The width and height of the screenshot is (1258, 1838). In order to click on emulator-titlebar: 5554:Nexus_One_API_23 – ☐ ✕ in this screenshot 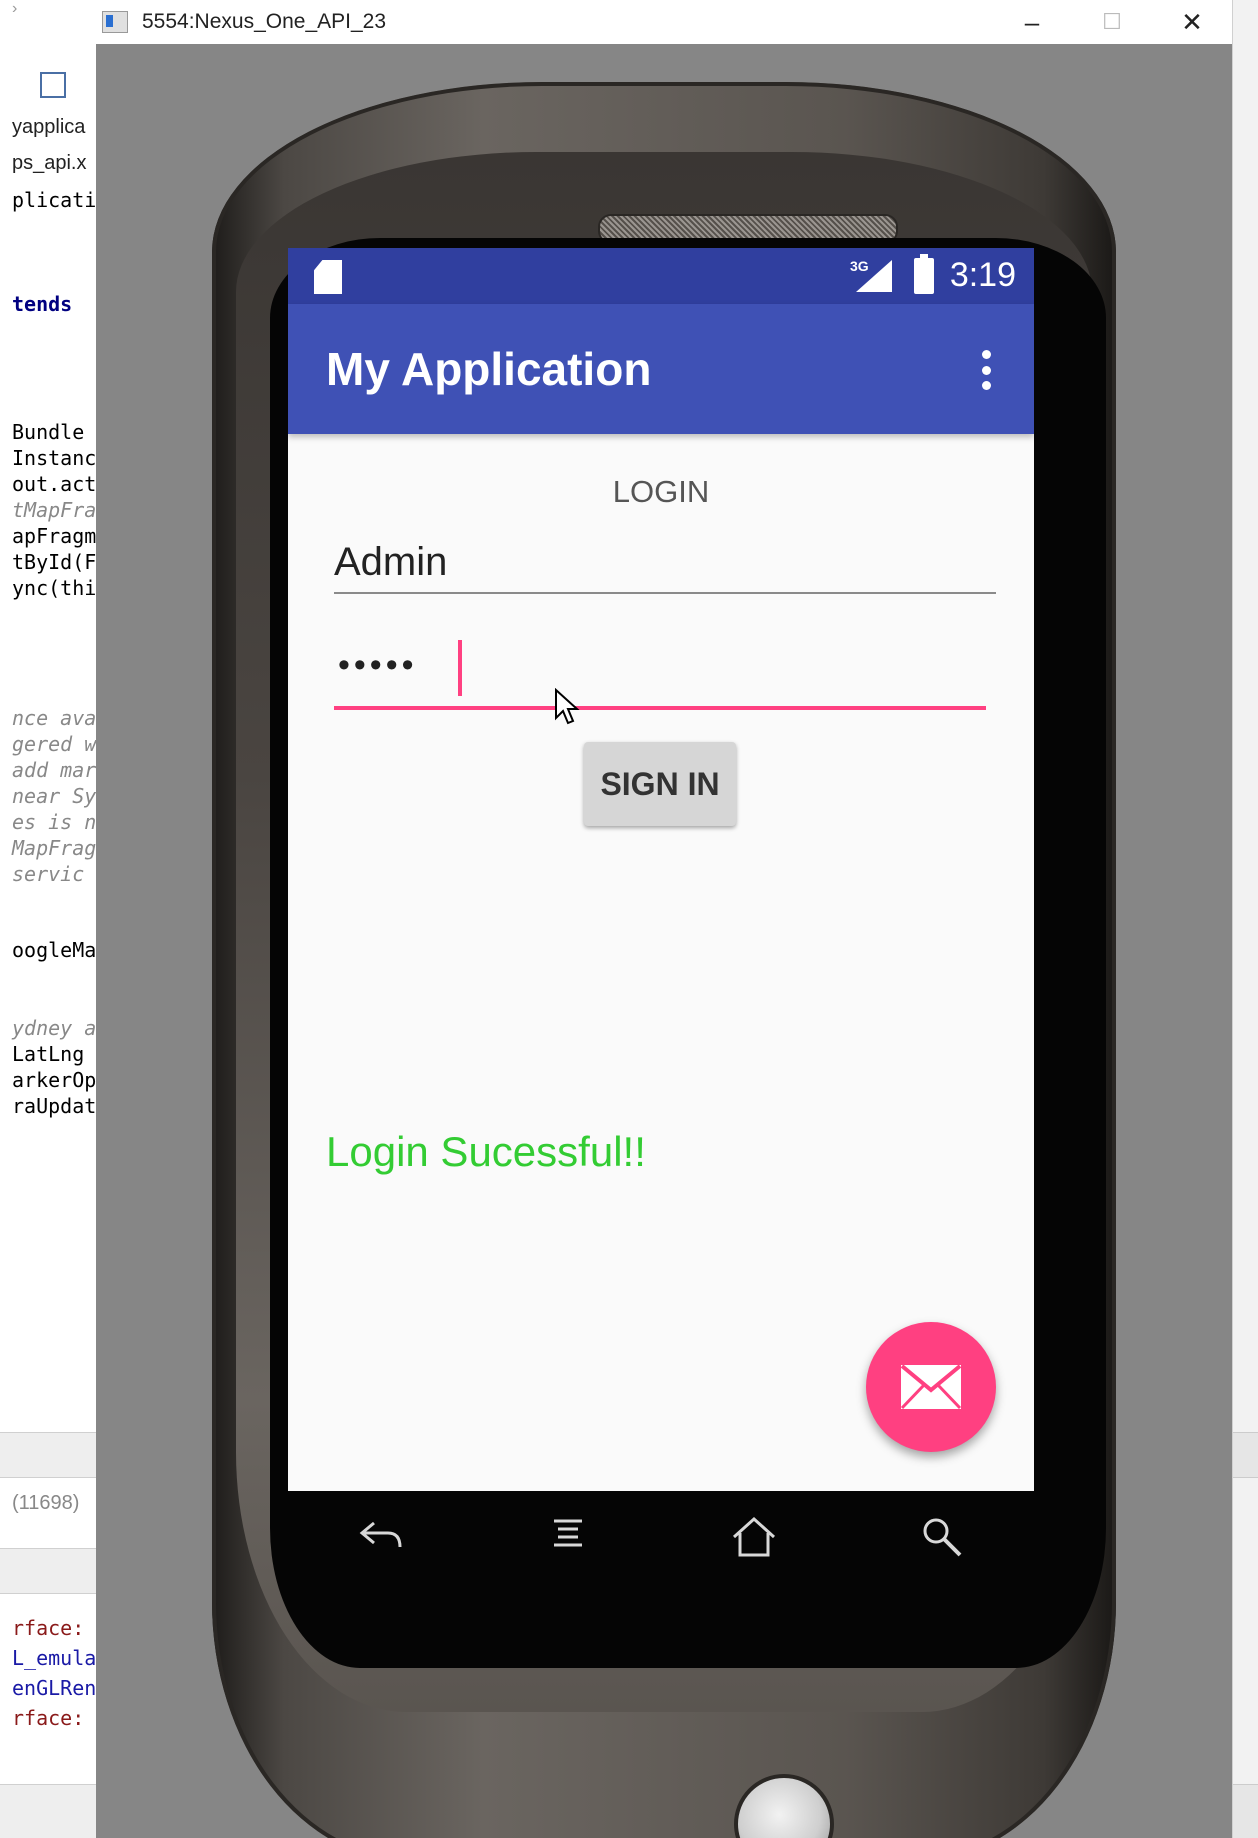, I will do `click(664, 22)`.